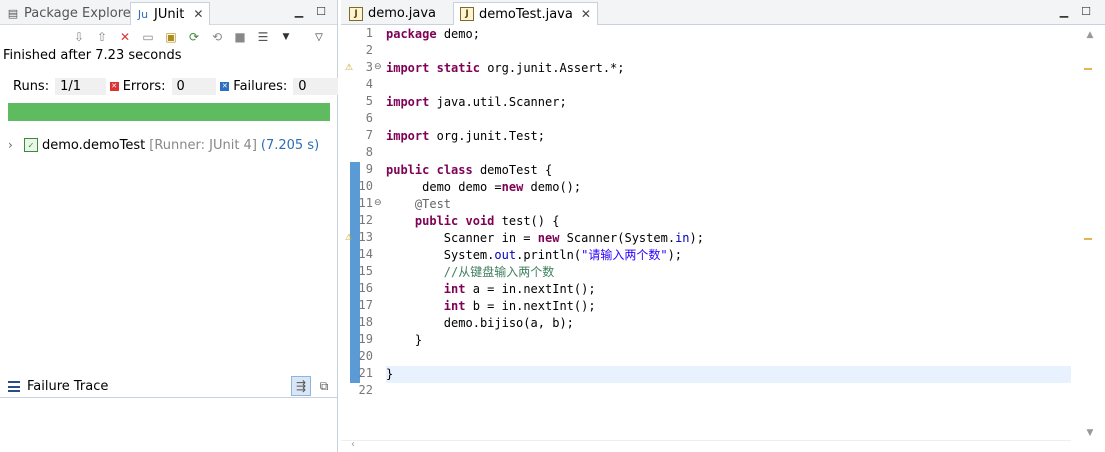 Image resolution: width=1105 pixels, height=452 pixels. Describe the element at coordinates (728, 238) in the screenshot. I see `code-line: Scanner in = new Scanner(System.in);` at that location.